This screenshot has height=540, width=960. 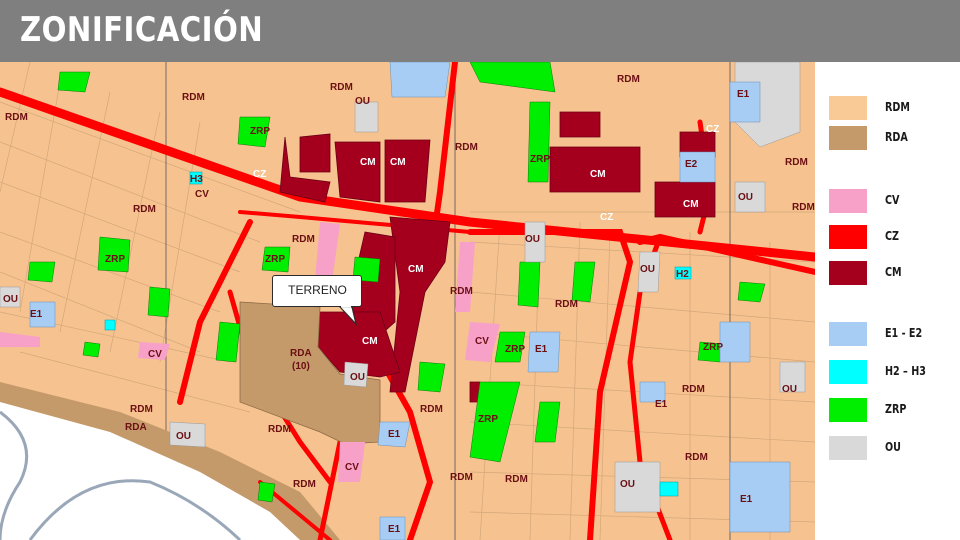 What do you see at coordinates (897, 107) in the screenshot?
I see `legend-label-rdm: RDM` at bounding box center [897, 107].